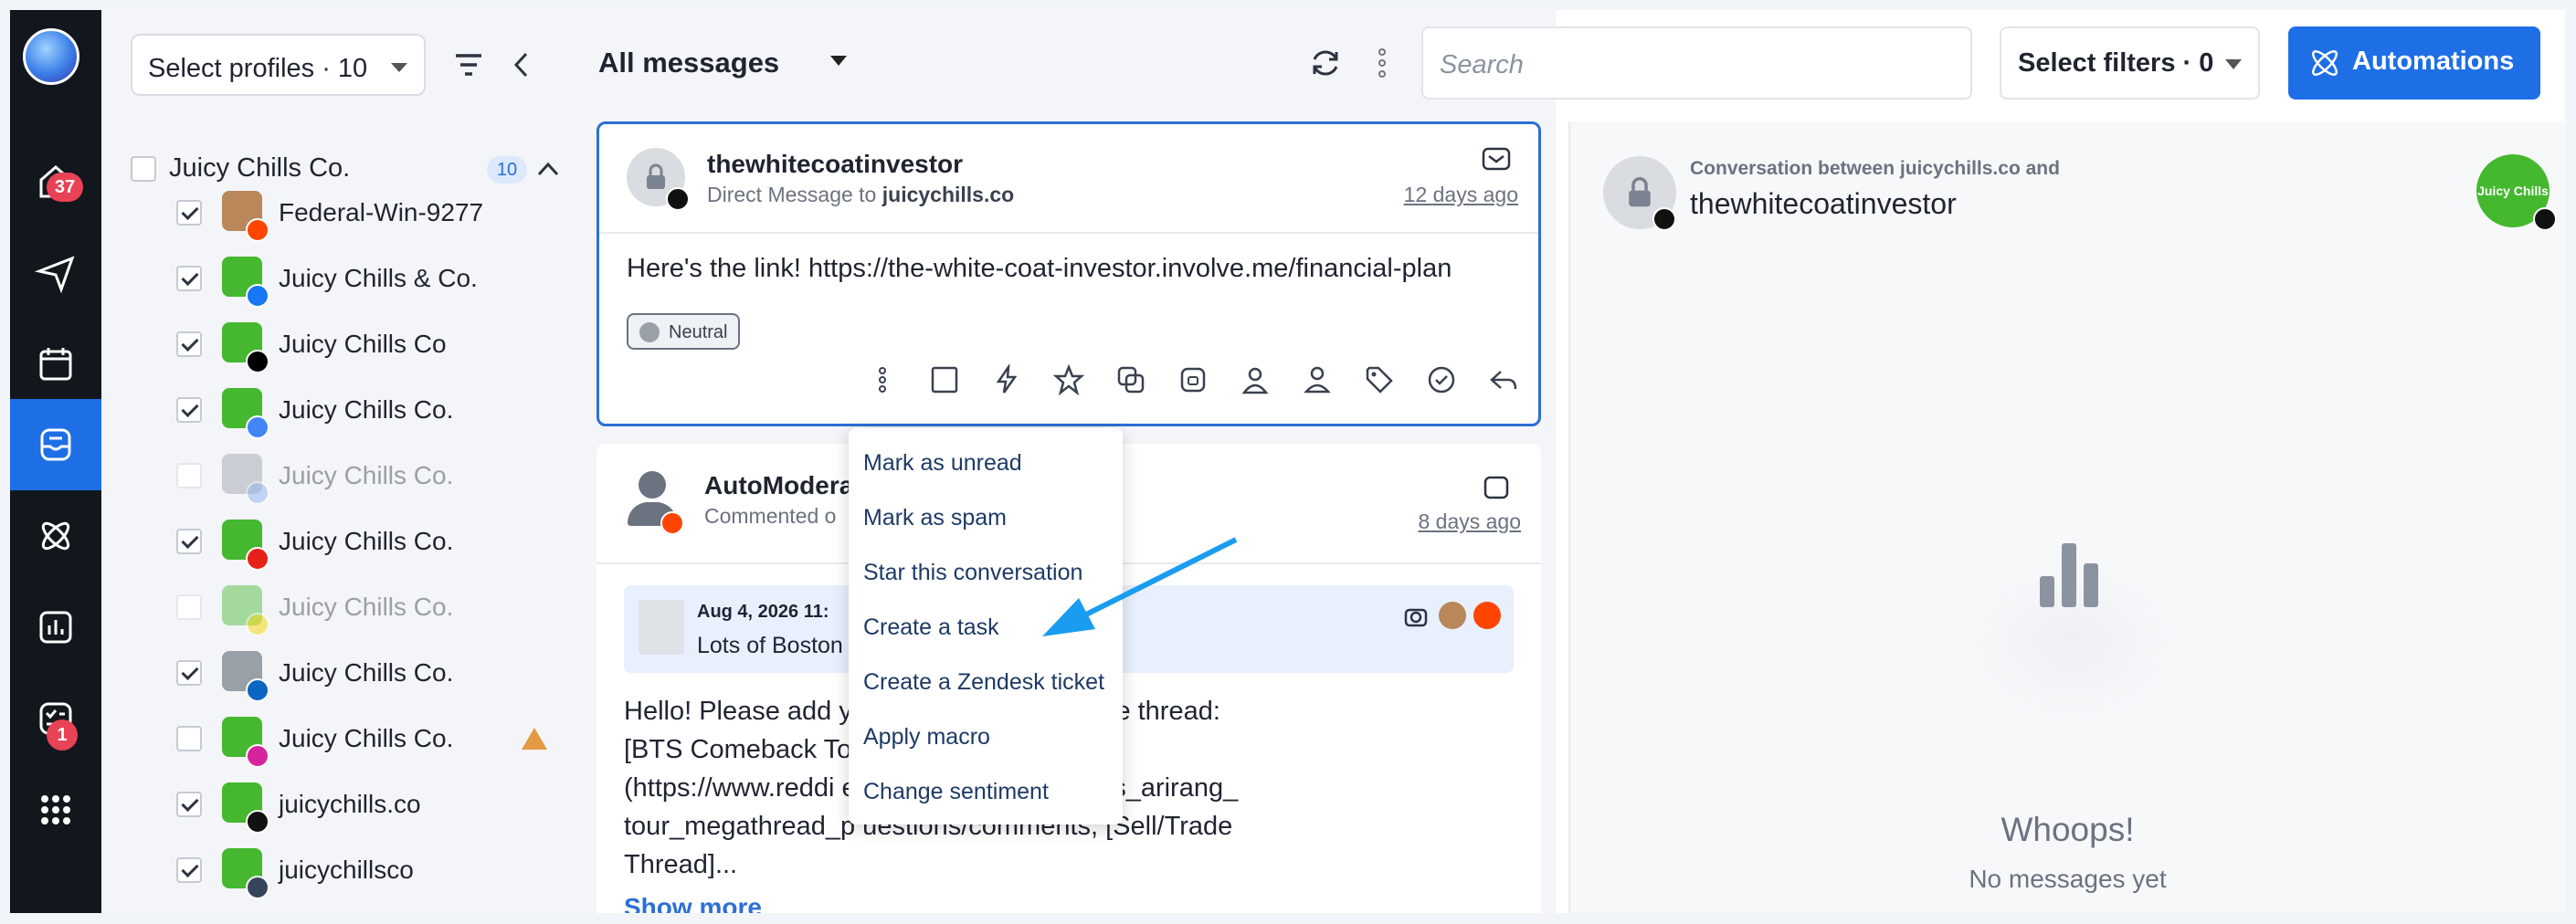 The height and width of the screenshot is (924, 2576). I want to click on nav-rail: 37 1, so click(55, 462).